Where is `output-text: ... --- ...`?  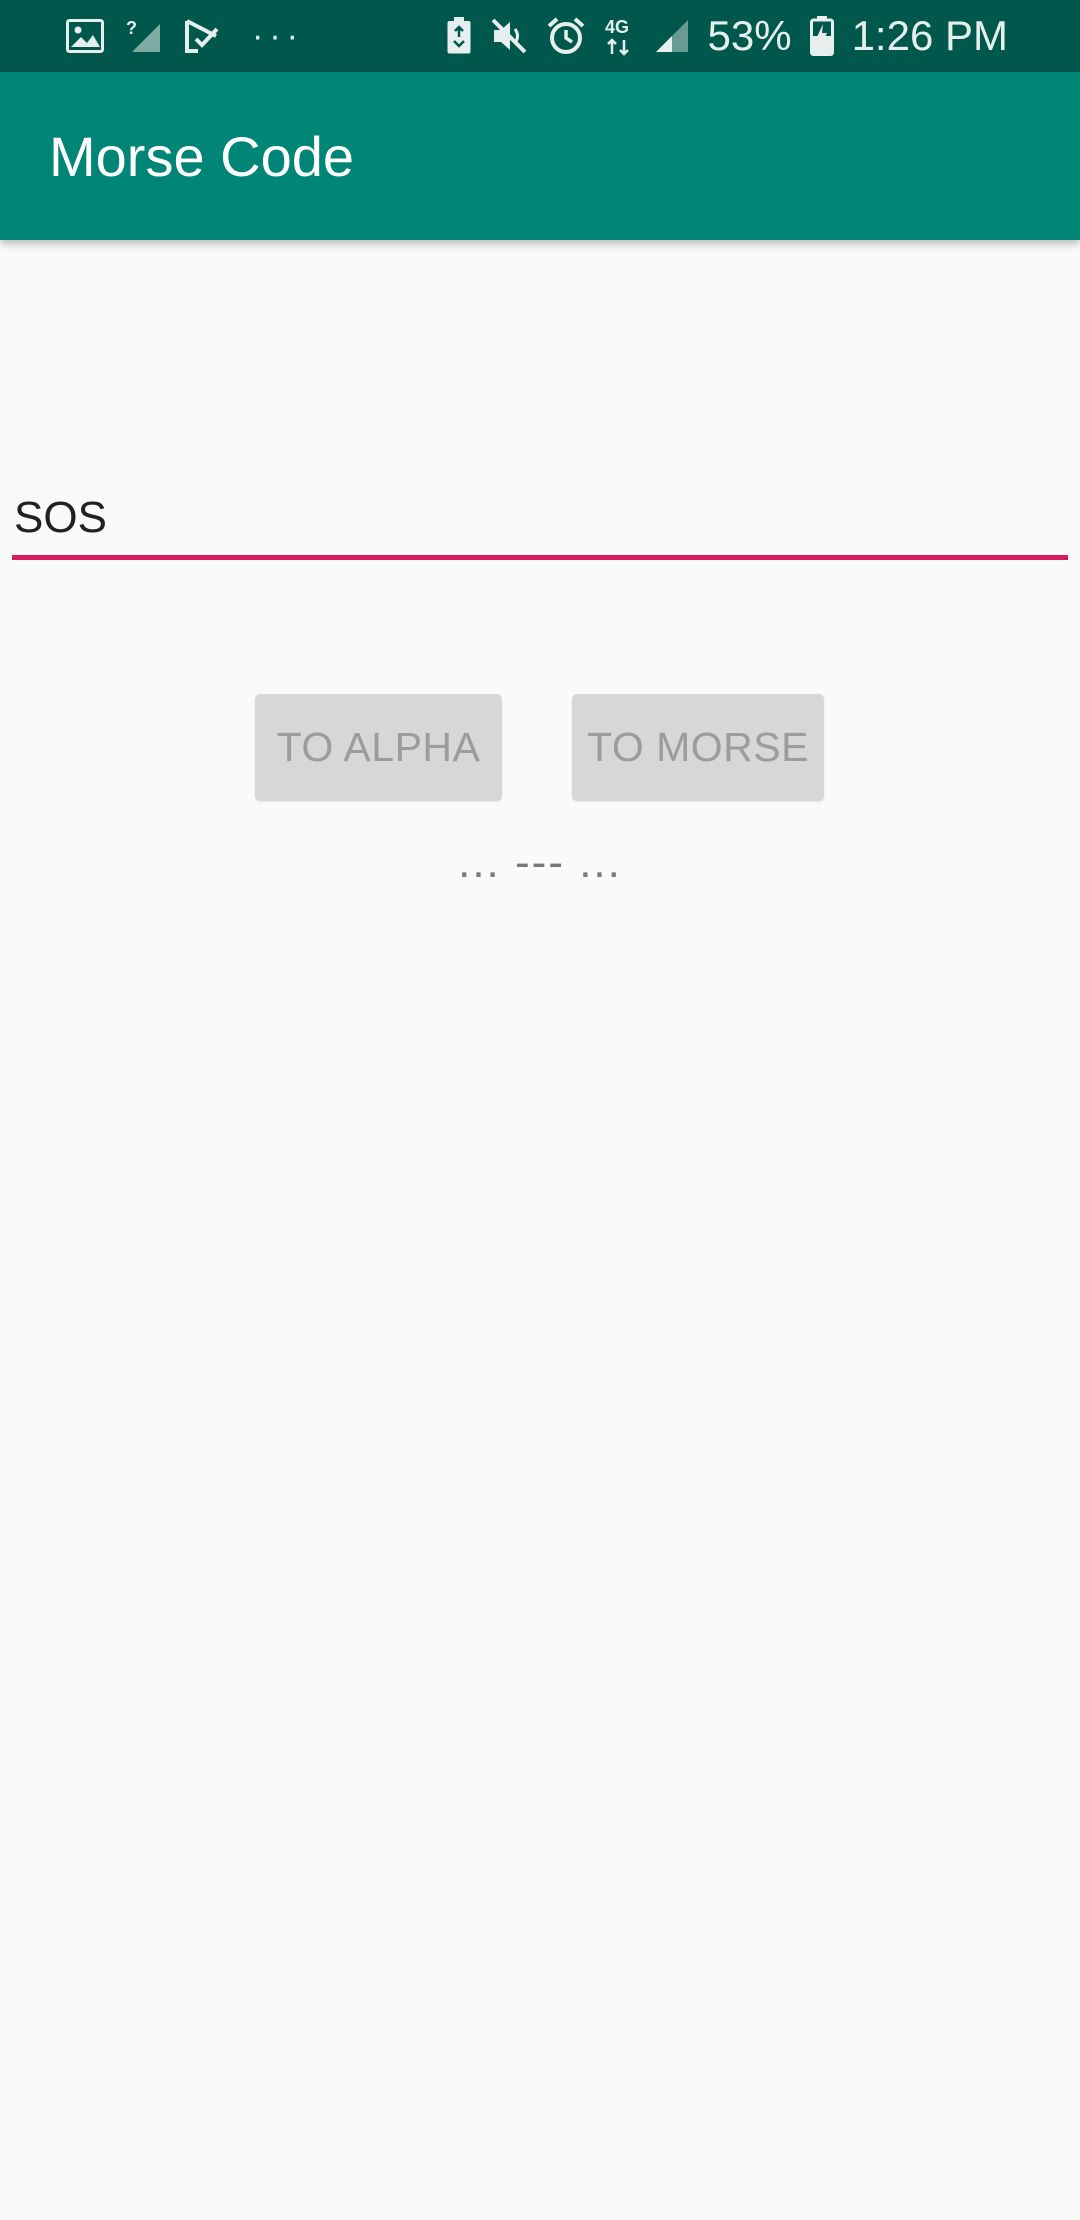 output-text: ... --- ... is located at coordinates (540, 862).